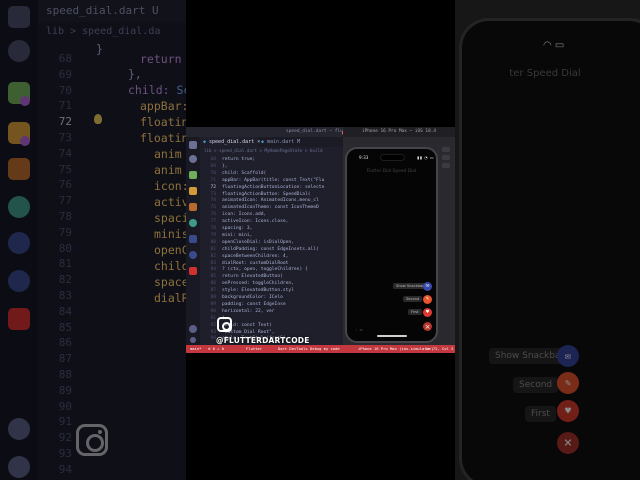  Describe the element at coordinates (193, 255) in the screenshot. I see `dart-icon` at that location.